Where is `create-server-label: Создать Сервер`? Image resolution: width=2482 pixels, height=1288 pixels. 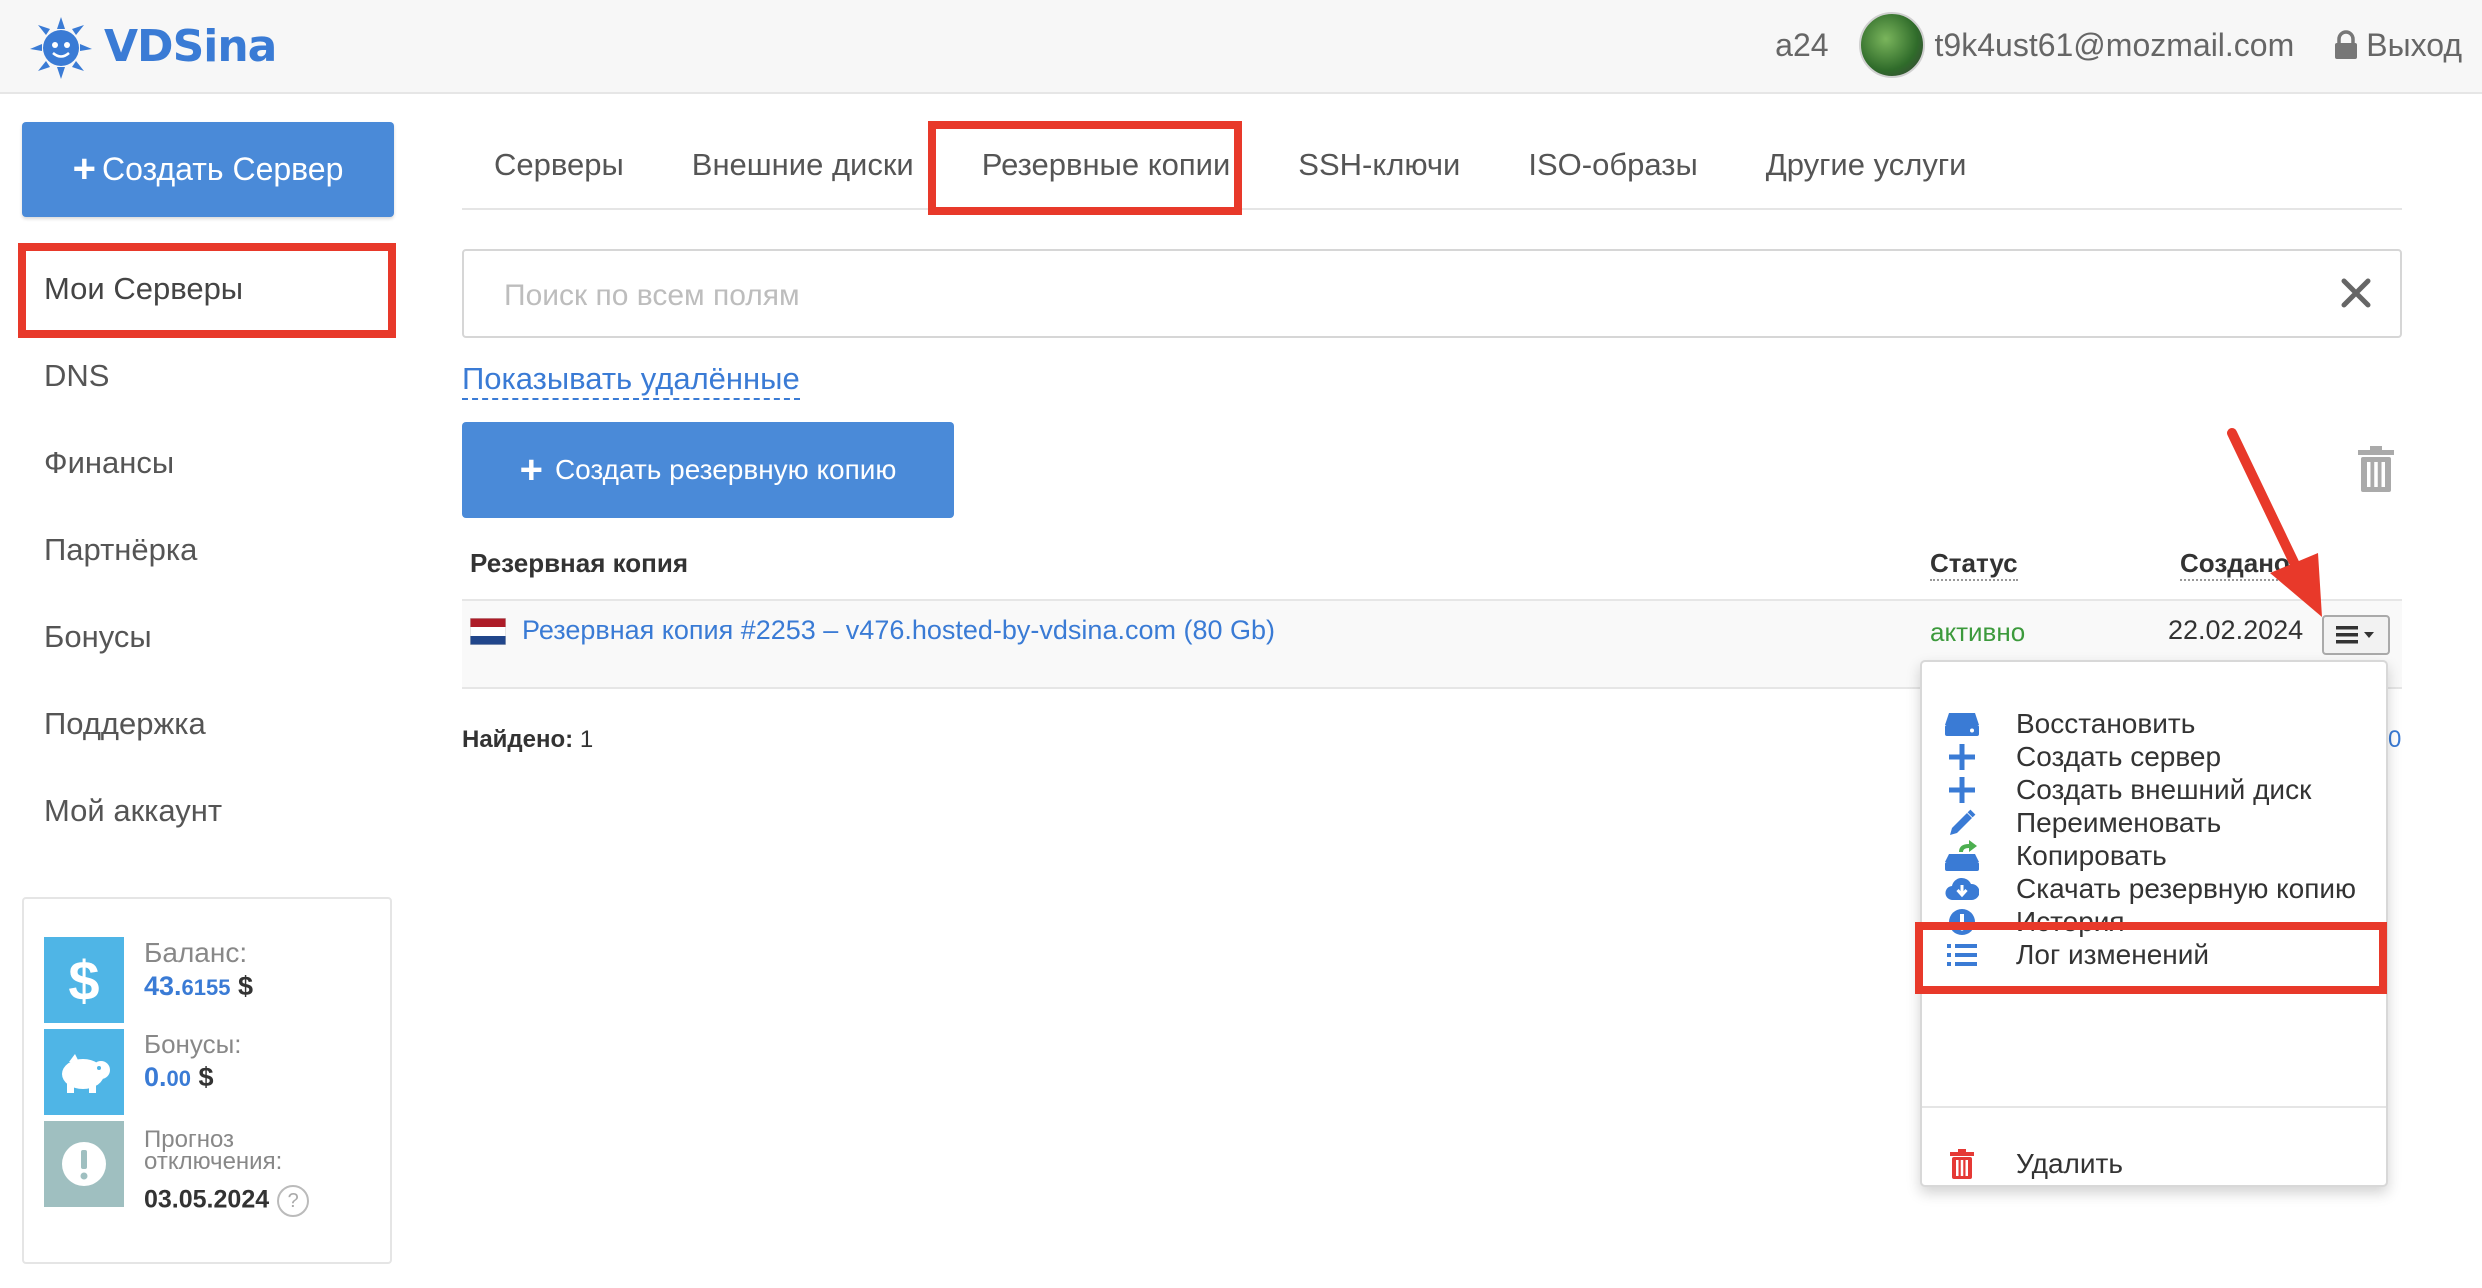
create-server-label: Создать Сервер is located at coordinates (222, 169).